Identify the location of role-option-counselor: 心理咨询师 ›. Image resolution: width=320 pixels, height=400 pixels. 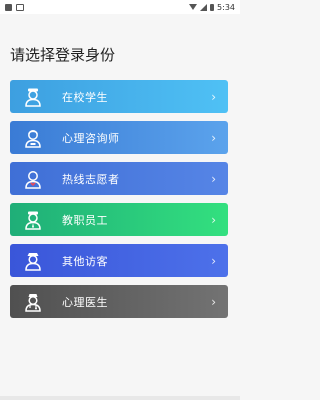
(119, 137).